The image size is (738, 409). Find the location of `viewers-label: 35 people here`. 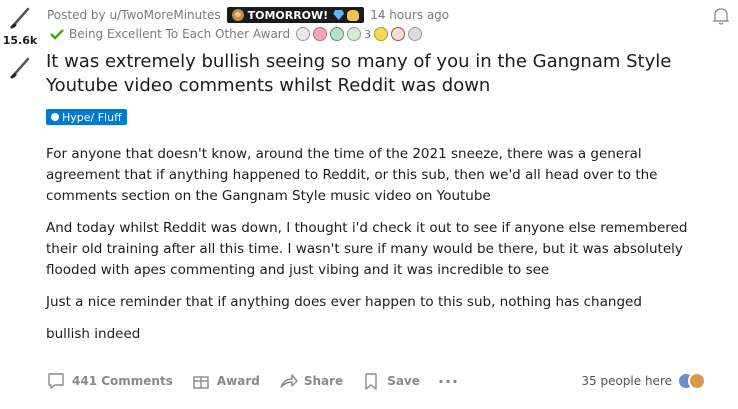

viewers-label: 35 people here is located at coordinates (626, 381).